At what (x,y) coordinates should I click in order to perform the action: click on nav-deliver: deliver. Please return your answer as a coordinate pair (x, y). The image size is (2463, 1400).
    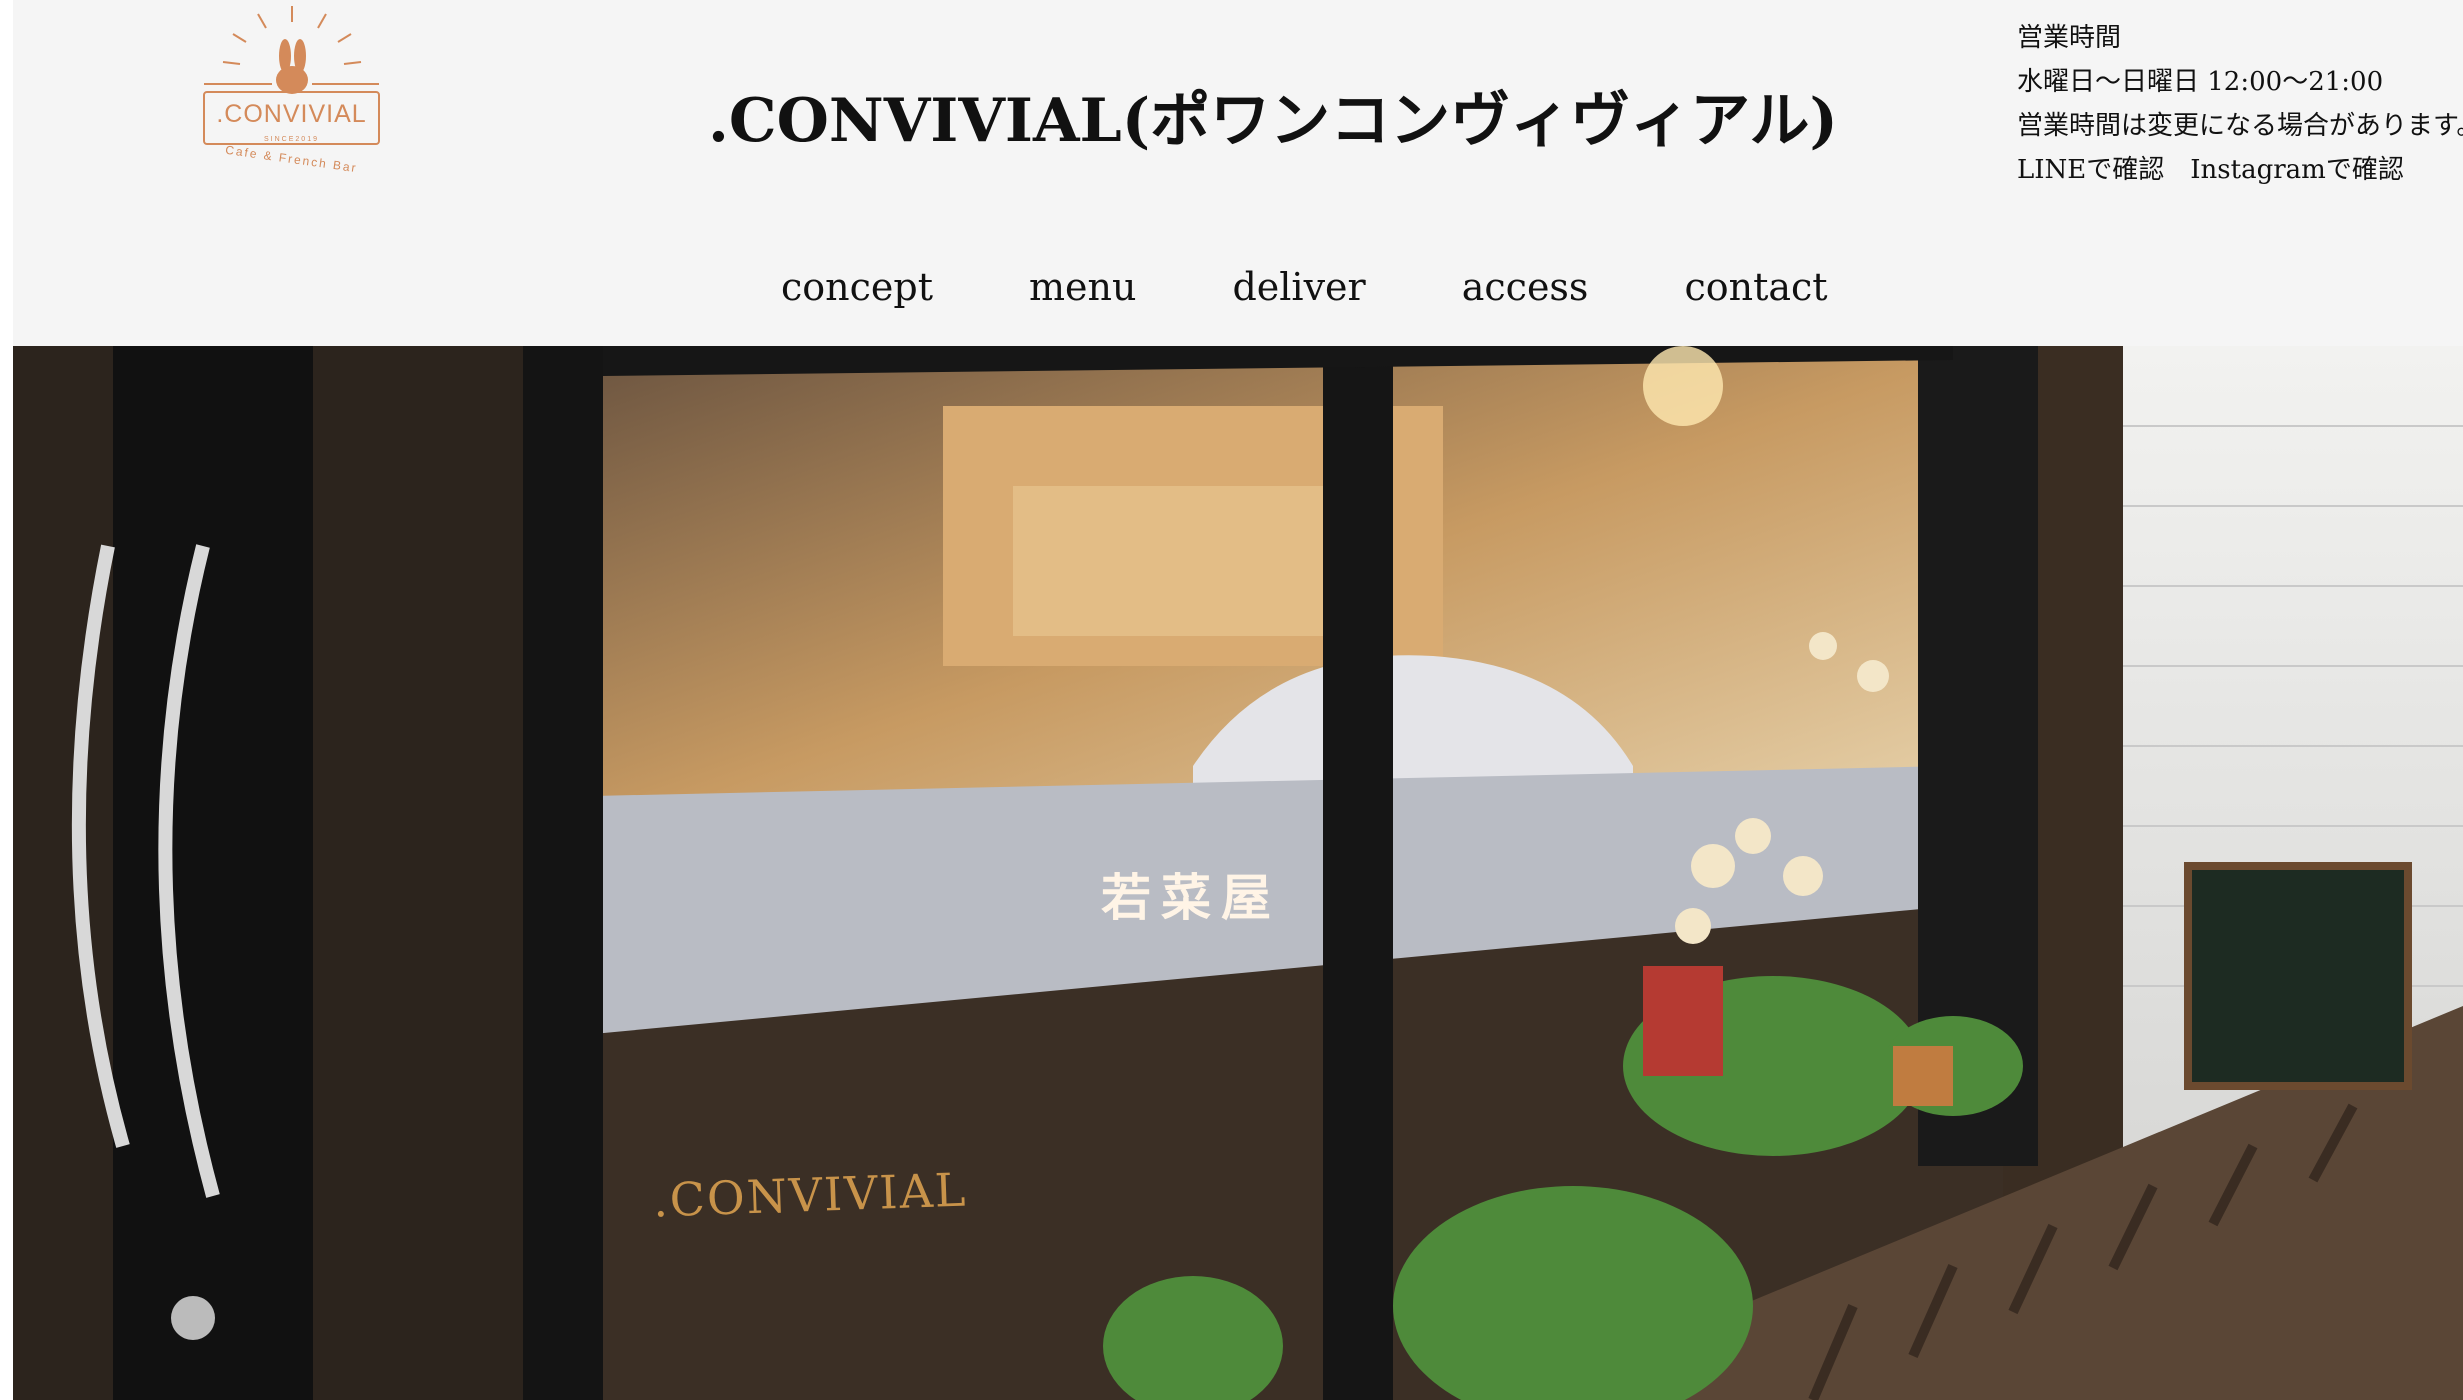
    Looking at the image, I should click on (1298, 287).